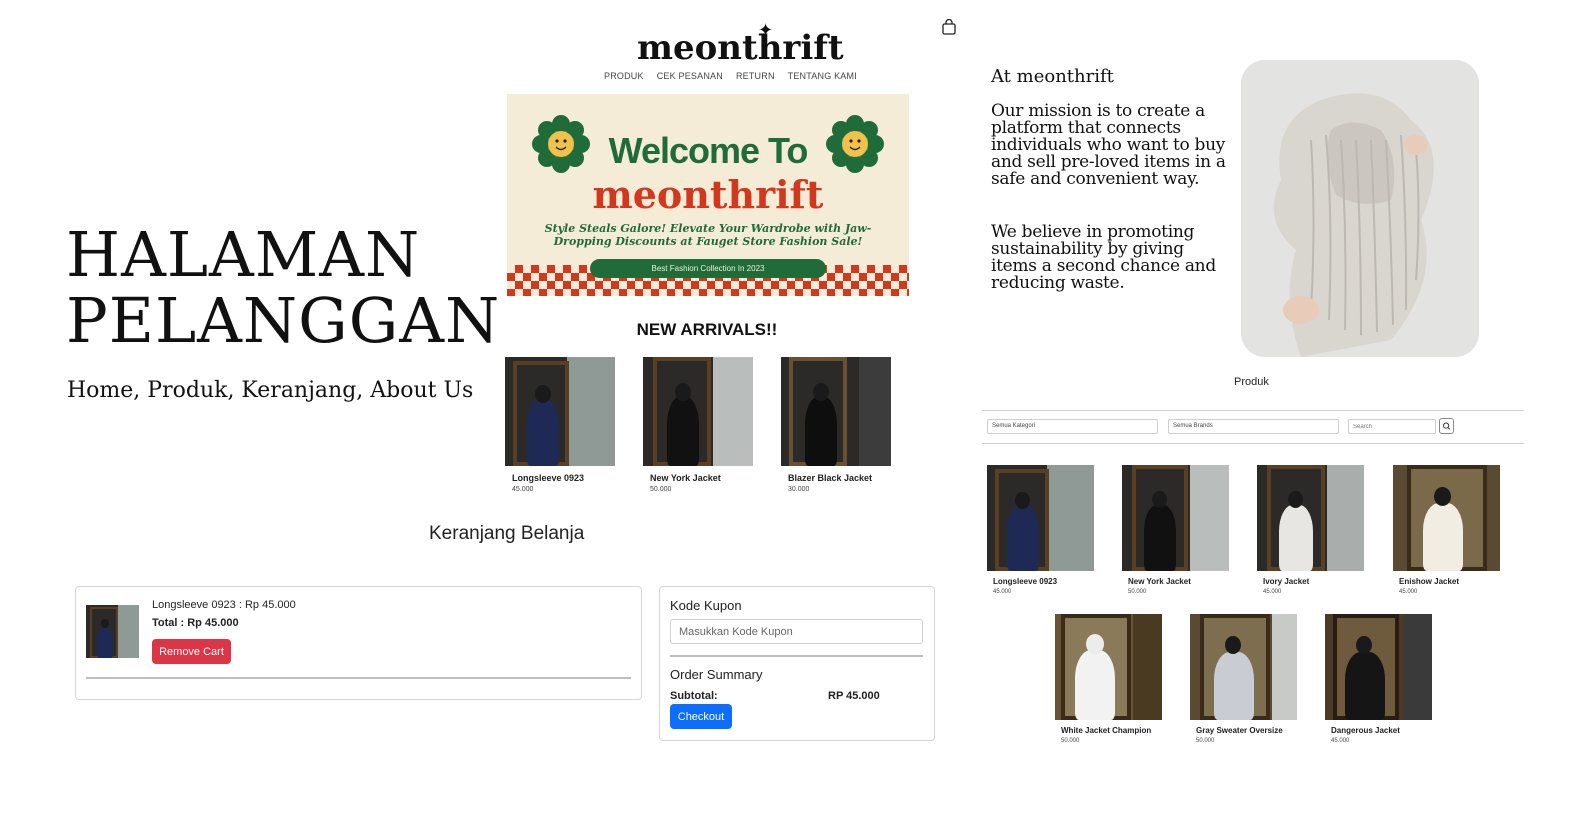 This screenshot has height=816, width=1584. Describe the element at coordinates (1392, 426) in the screenshot. I see `search-input` at that location.